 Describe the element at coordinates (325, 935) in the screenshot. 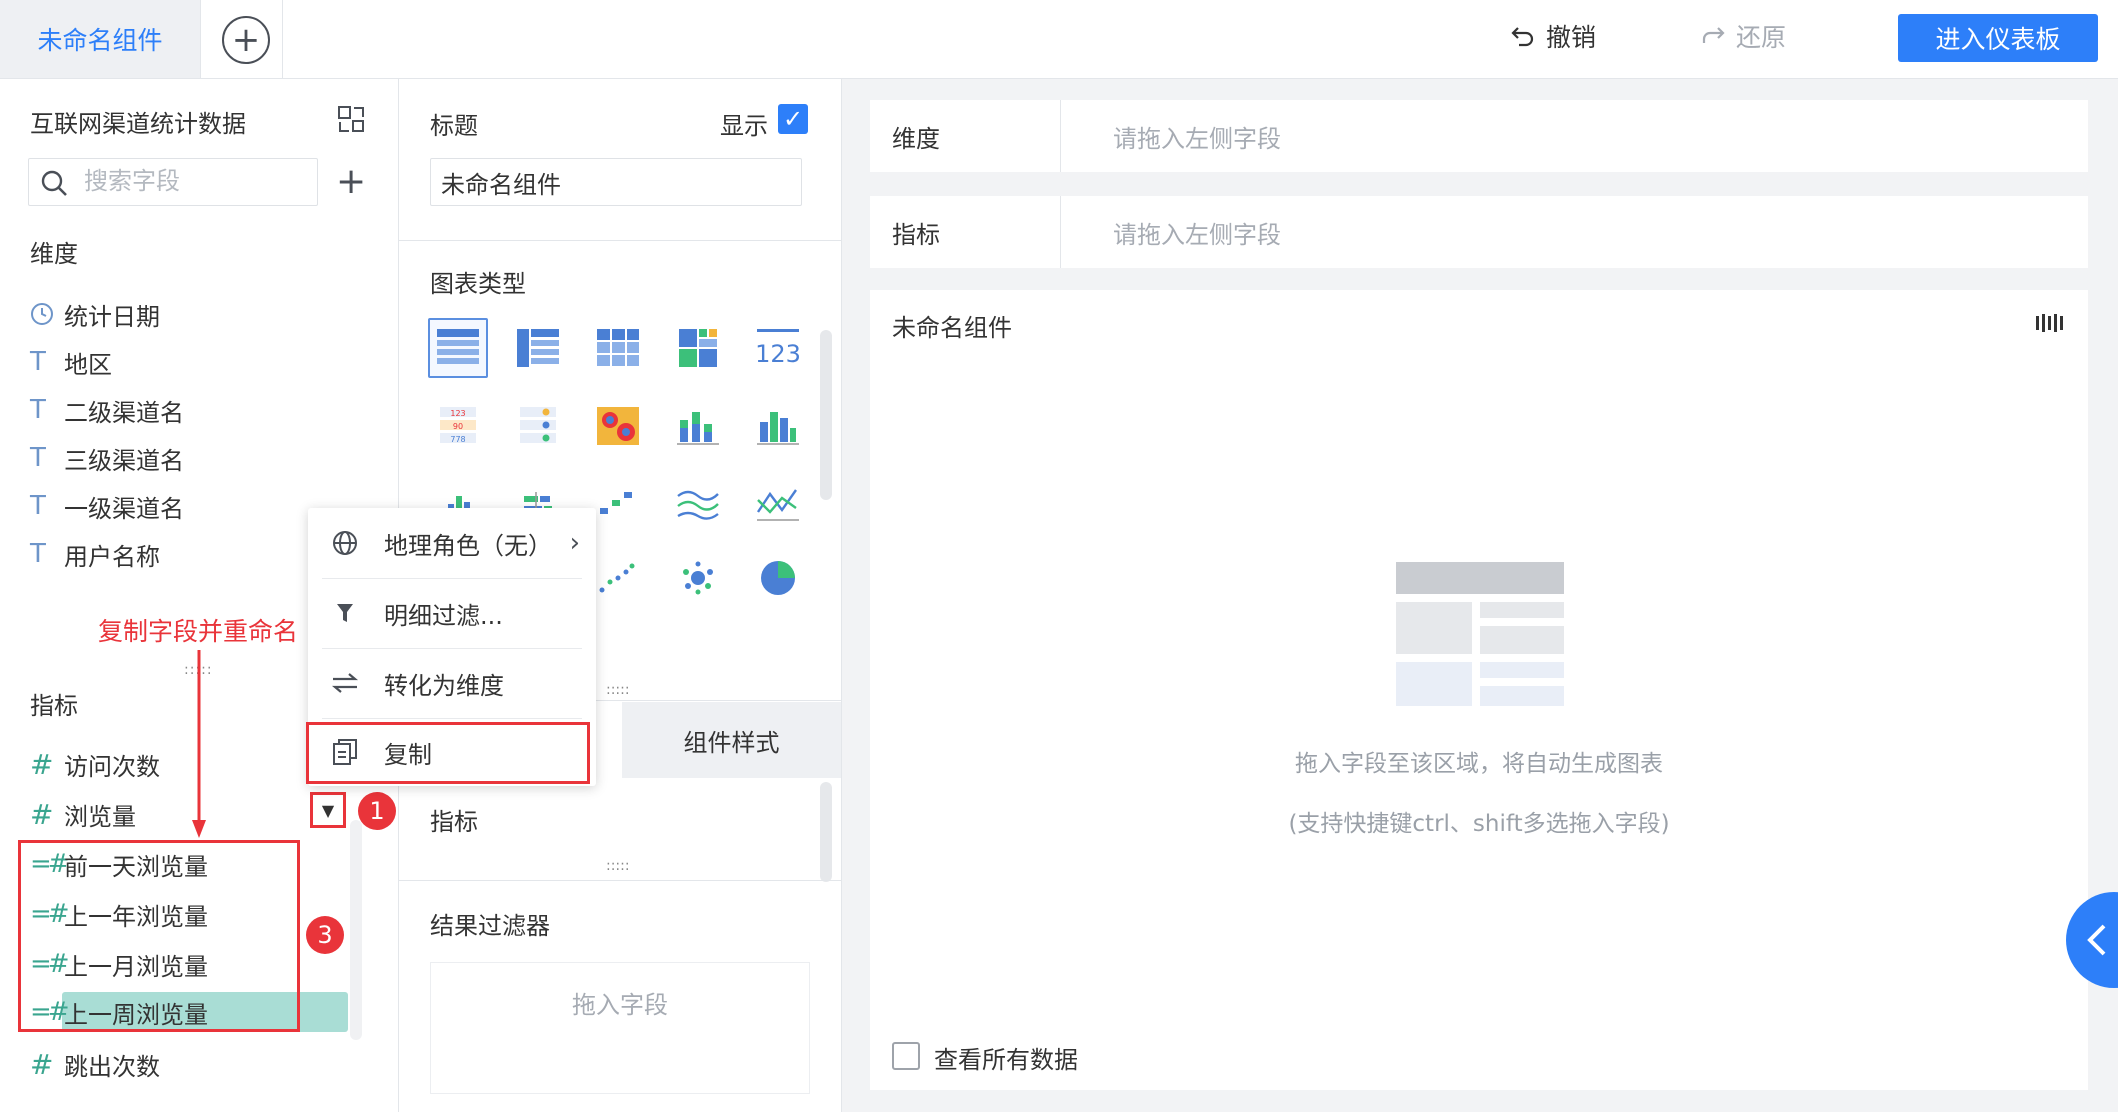

I see `step-badge: 3` at that location.